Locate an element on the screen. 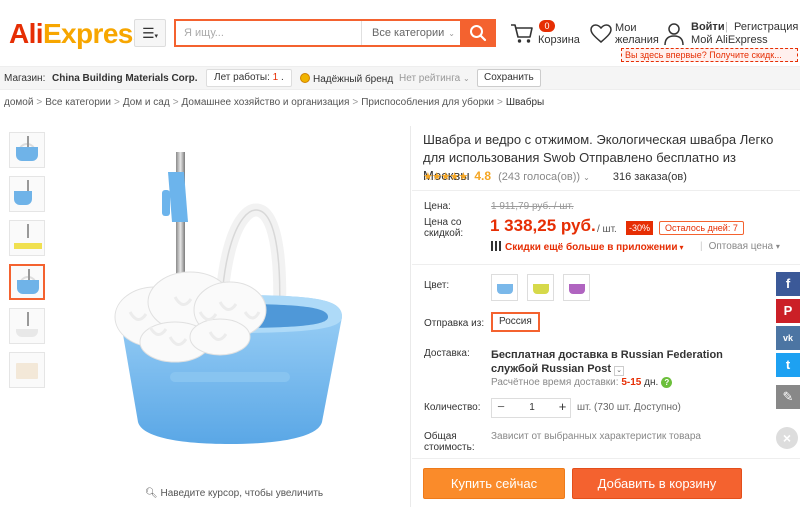  breadcrumb-home: домой is located at coordinates (18, 102).